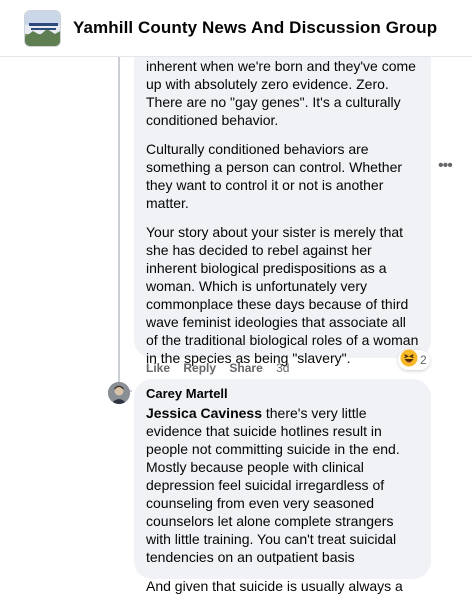  What do you see at coordinates (199, 368) in the screenshot?
I see `reply-button: Reply` at bounding box center [199, 368].